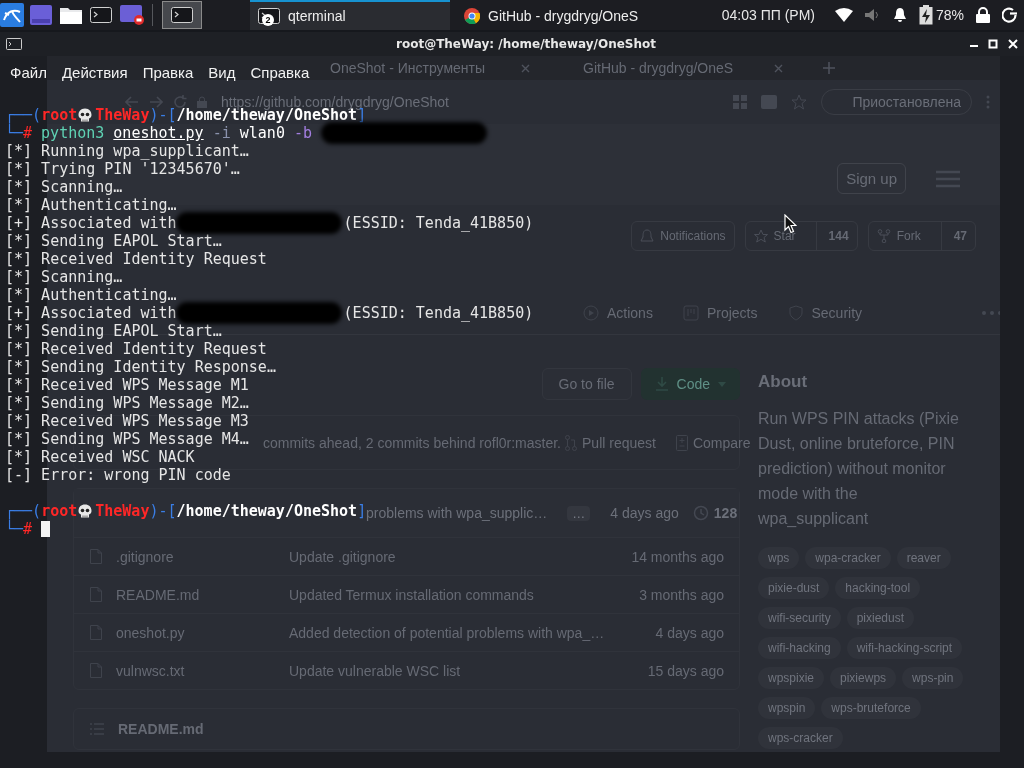  I want to click on topic-tag: wps-pin, so click(933, 678).